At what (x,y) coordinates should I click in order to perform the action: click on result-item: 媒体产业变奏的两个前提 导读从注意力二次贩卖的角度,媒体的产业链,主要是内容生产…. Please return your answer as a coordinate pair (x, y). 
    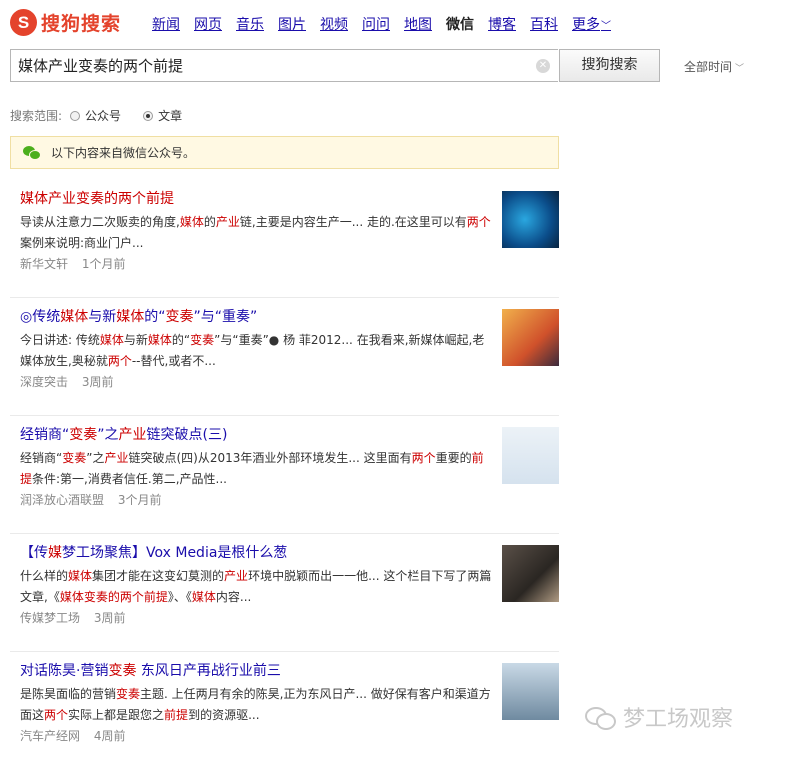
    Looking at the image, I should click on (284, 239).